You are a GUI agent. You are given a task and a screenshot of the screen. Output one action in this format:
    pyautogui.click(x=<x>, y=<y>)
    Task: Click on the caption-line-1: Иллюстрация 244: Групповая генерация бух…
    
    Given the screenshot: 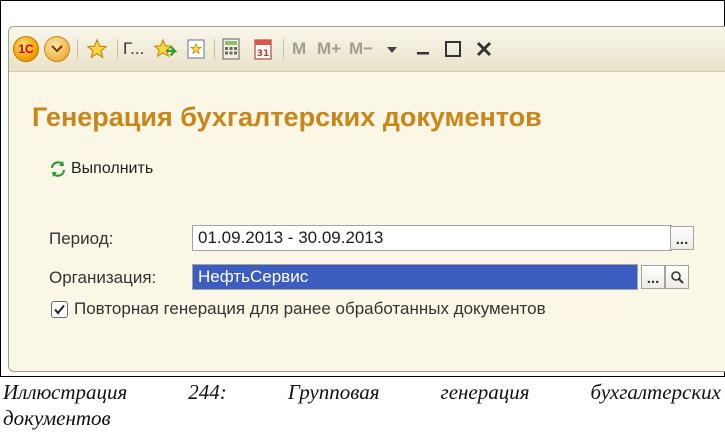 What is the action you would take?
    pyautogui.click(x=362, y=392)
    